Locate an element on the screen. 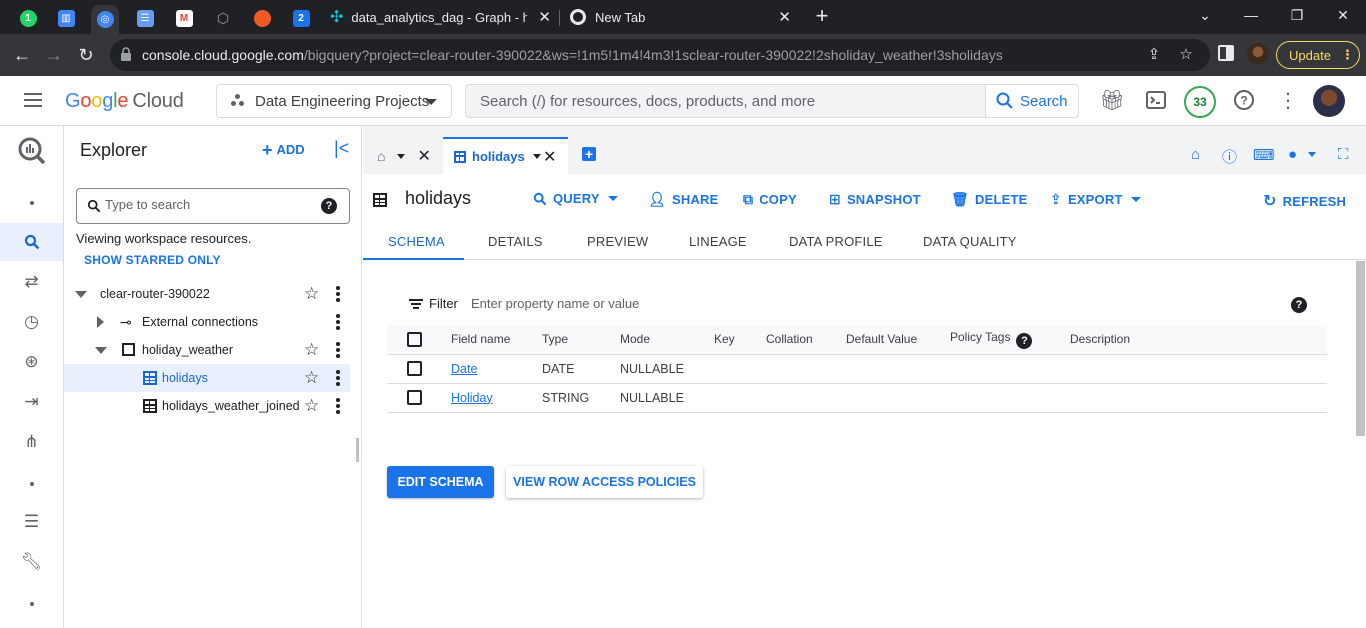 Image resolution: width=1366 pixels, height=628 pixels. tab-airflow: ✣ data_analytics_dag - Graph - holi ✕ is located at coordinates (442, 17).